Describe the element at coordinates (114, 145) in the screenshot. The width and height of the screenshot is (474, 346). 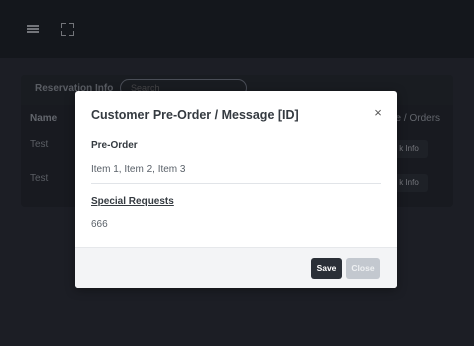
I see `pre-order-label: Pre-Order` at that location.